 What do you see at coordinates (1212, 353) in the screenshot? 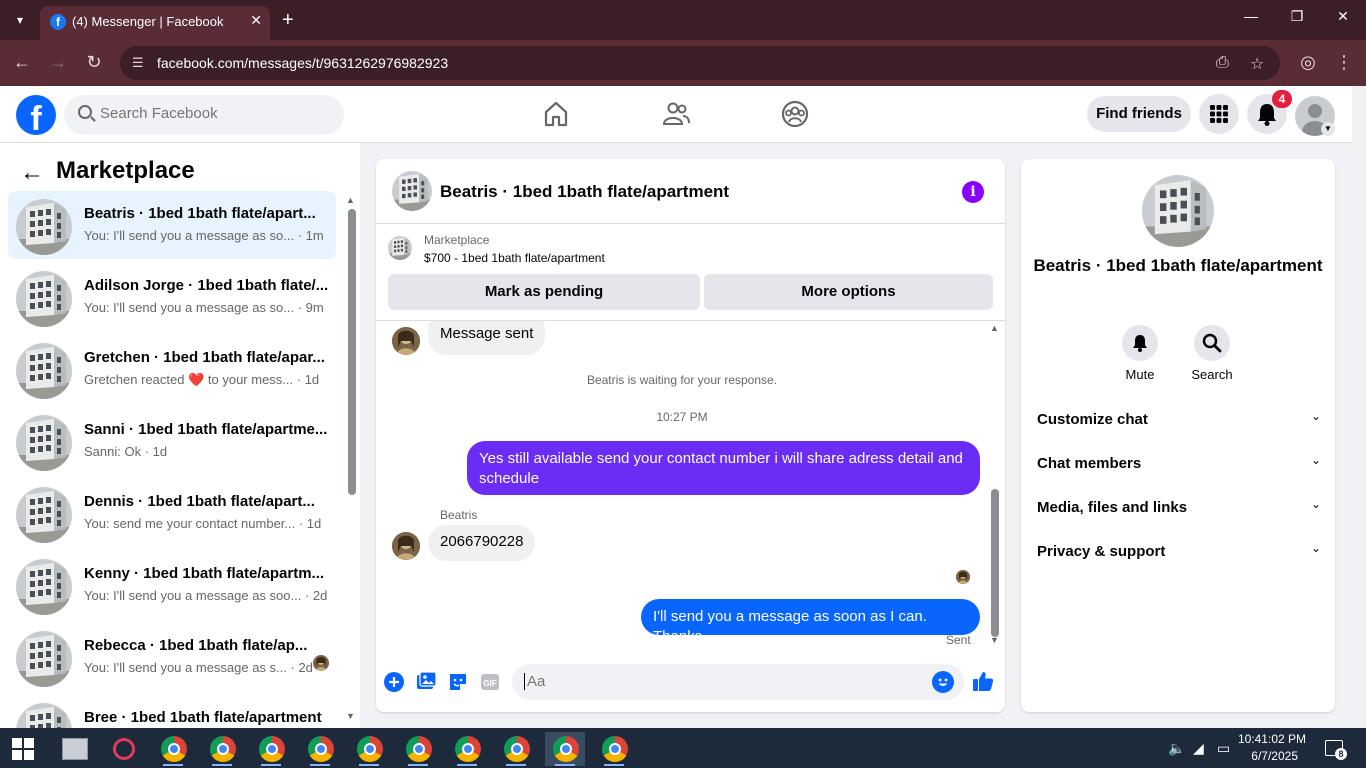
I see `search-in-chat-button: Search` at bounding box center [1212, 353].